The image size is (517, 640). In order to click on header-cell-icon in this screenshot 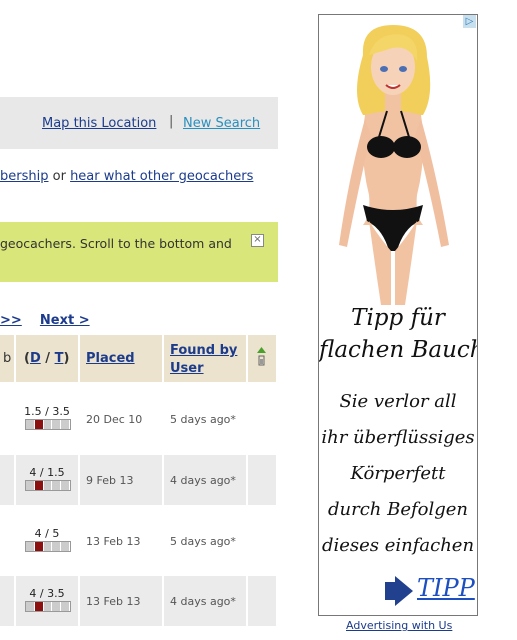, I will do `click(262, 358)`.